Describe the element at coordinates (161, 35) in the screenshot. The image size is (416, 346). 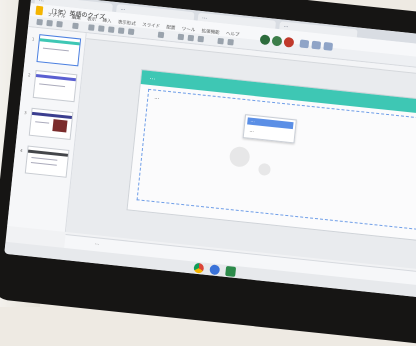
I see `font-icon` at that location.